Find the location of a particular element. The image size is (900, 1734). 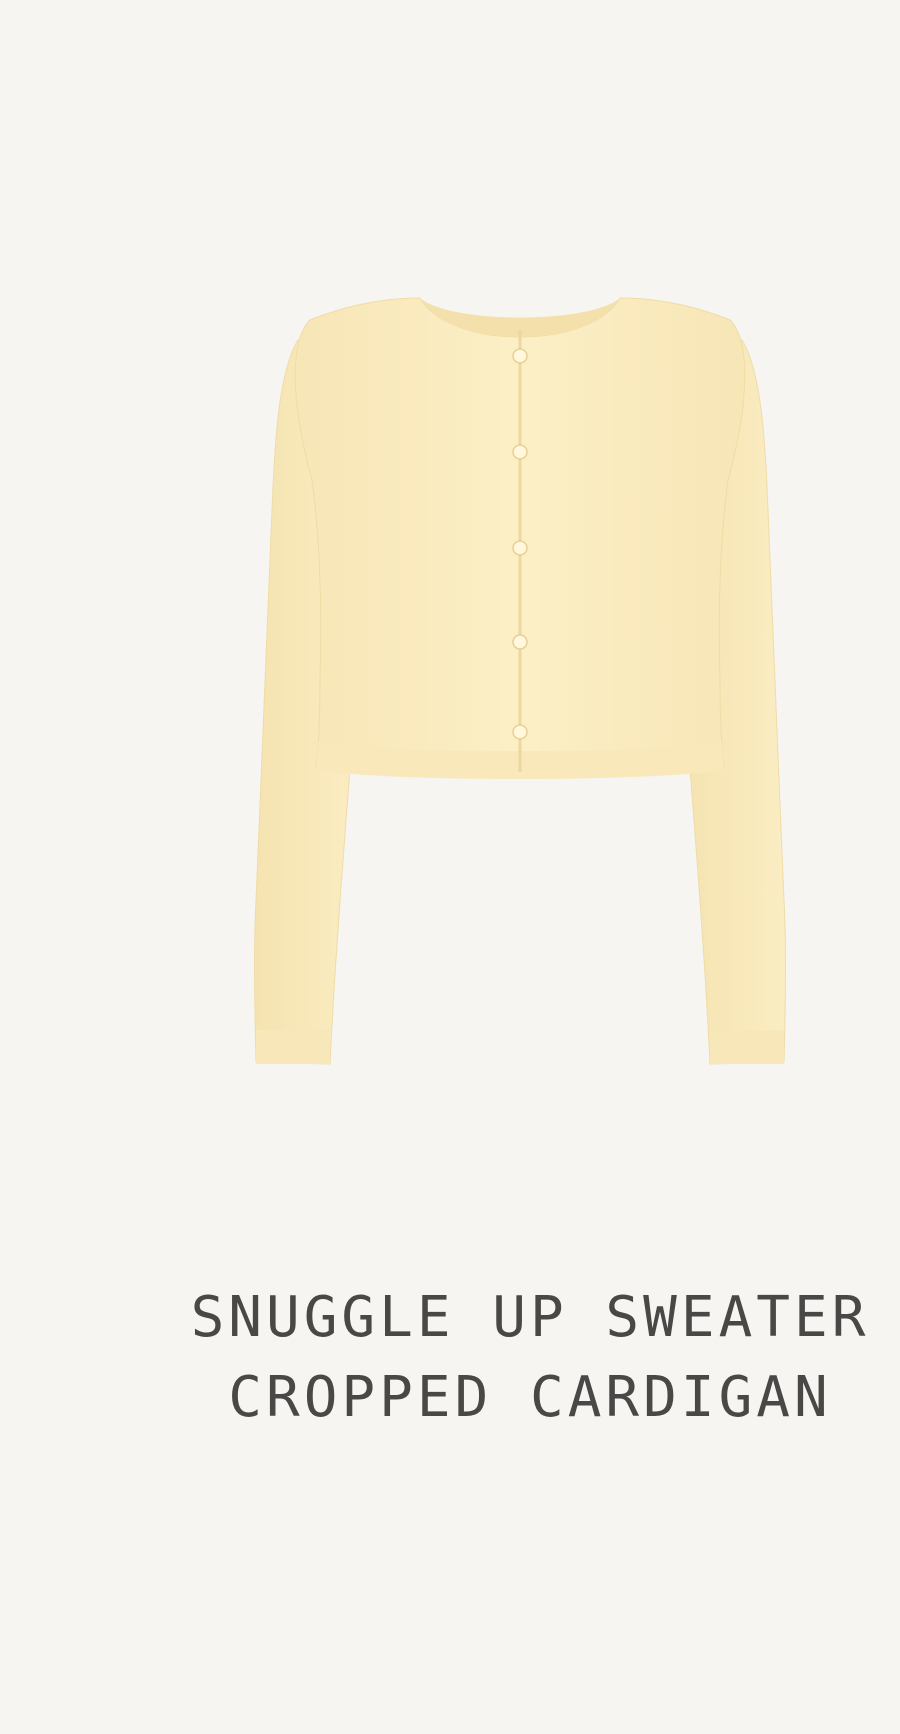

product-title: SNUGGLE UP SWEATER CROPPED CARDIGAN is located at coordinates (530, 1358).